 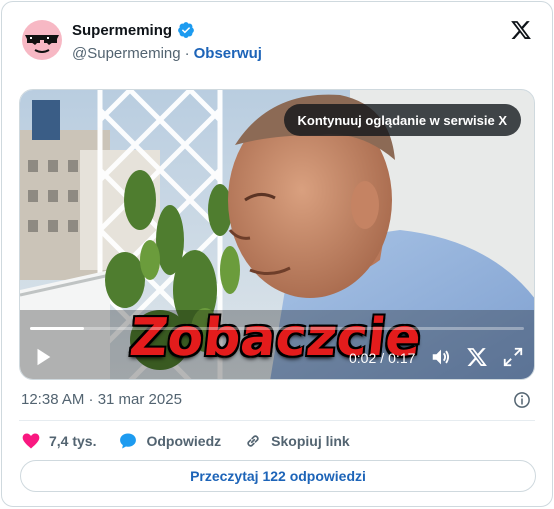 I want to click on handle-row: @Supermeming · Obserwuj, so click(x=167, y=53).